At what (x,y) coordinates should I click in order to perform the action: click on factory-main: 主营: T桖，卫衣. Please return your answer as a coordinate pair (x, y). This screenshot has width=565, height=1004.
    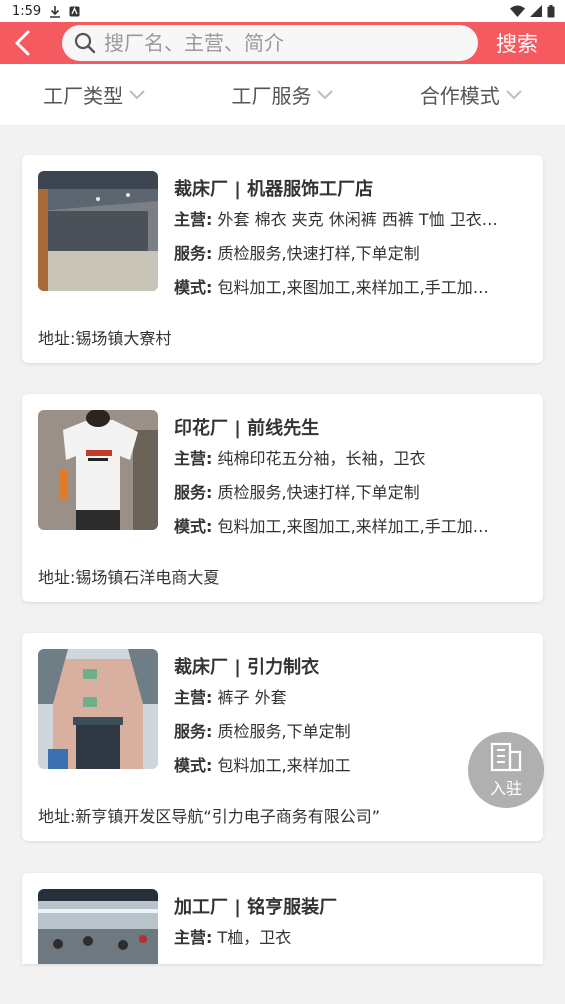
    Looking at the image, I should click on (233, 937).